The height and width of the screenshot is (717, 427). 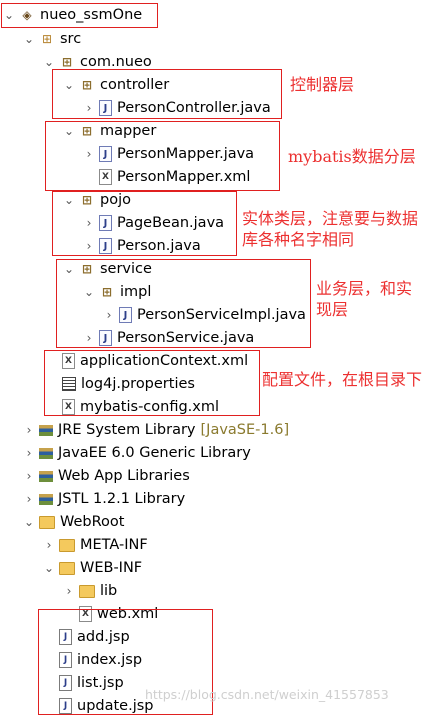 What do you see at coordinates (167, 94) in the screenshot?
I see `highlight-controller-box` at bounding box center [167, 94].